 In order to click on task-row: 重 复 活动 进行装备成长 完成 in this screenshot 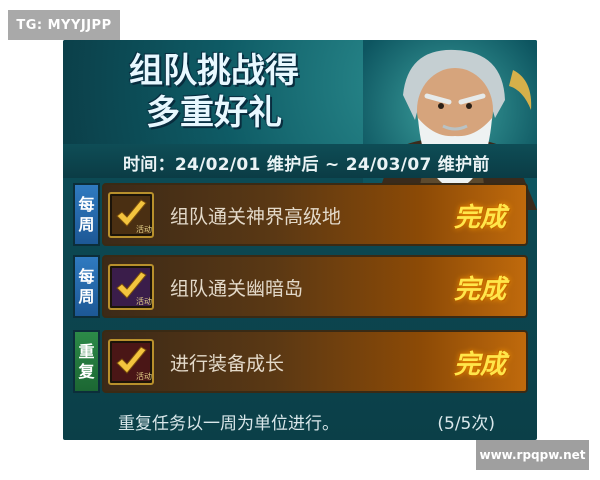, I will do `click(300, 361)`.